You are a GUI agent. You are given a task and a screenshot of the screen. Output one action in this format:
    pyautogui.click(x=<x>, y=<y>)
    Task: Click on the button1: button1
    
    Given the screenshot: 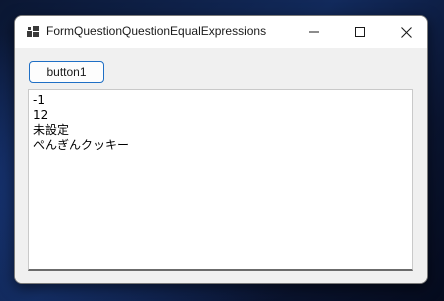 What is the action you would take?
    pyautogui.click(x=66, y=72)
    